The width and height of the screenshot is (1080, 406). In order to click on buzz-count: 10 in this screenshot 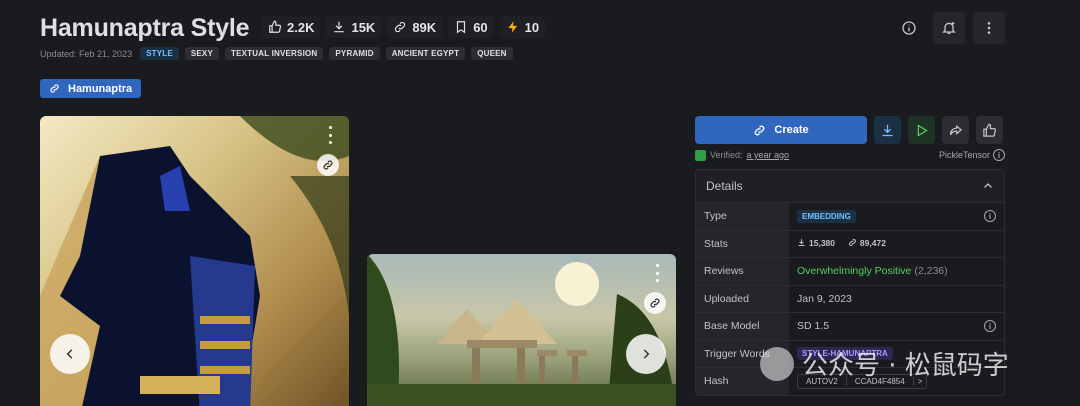, I will do `click(532, 27)`.